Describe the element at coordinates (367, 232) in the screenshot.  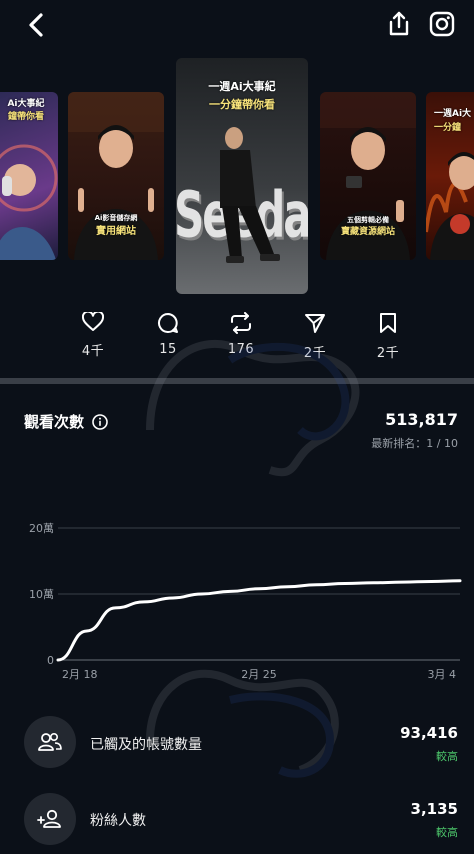
I see `thumbnail-caption: 寶藏資源網站` at that location.